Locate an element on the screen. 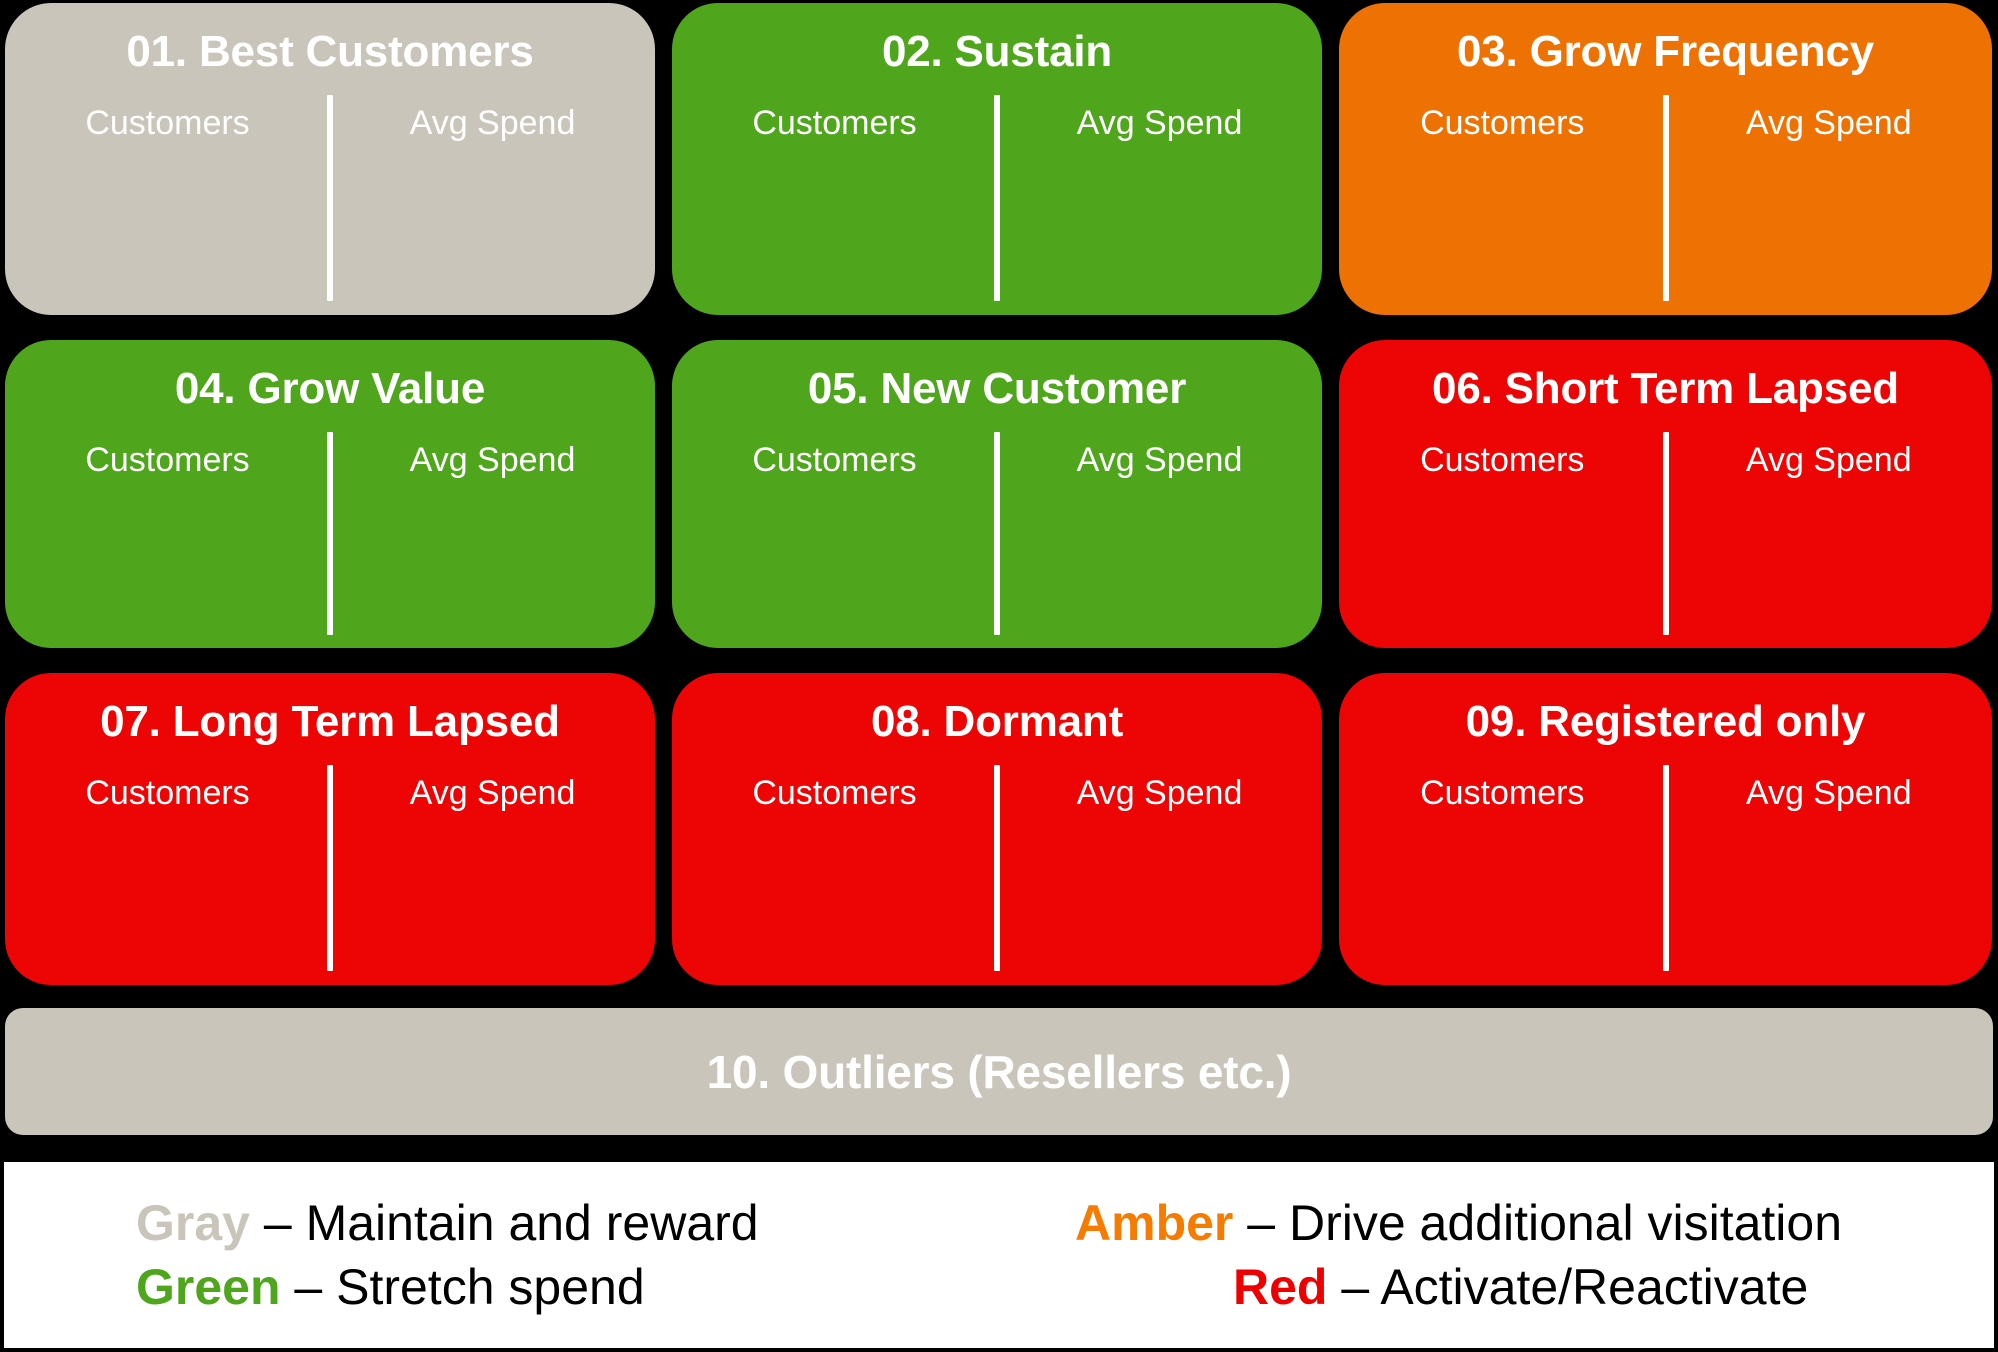  segment-card-10-outliers: 10. Outliers (Resellers etc.) is located at coordinates (999, 1071).